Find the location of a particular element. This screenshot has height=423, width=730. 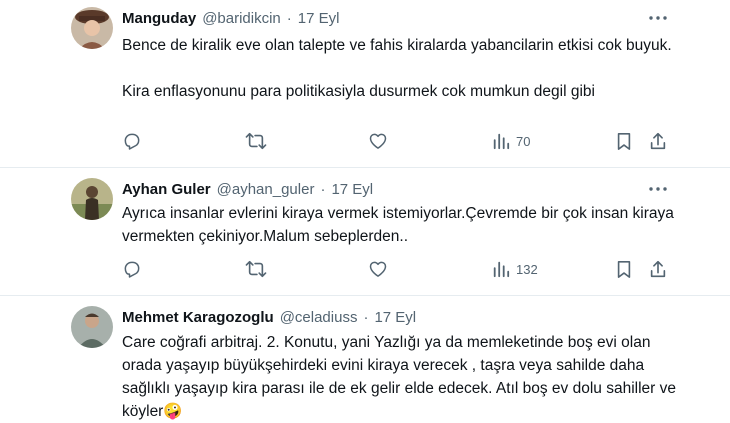

views-button: 70 is located at coordinates (511, 141).